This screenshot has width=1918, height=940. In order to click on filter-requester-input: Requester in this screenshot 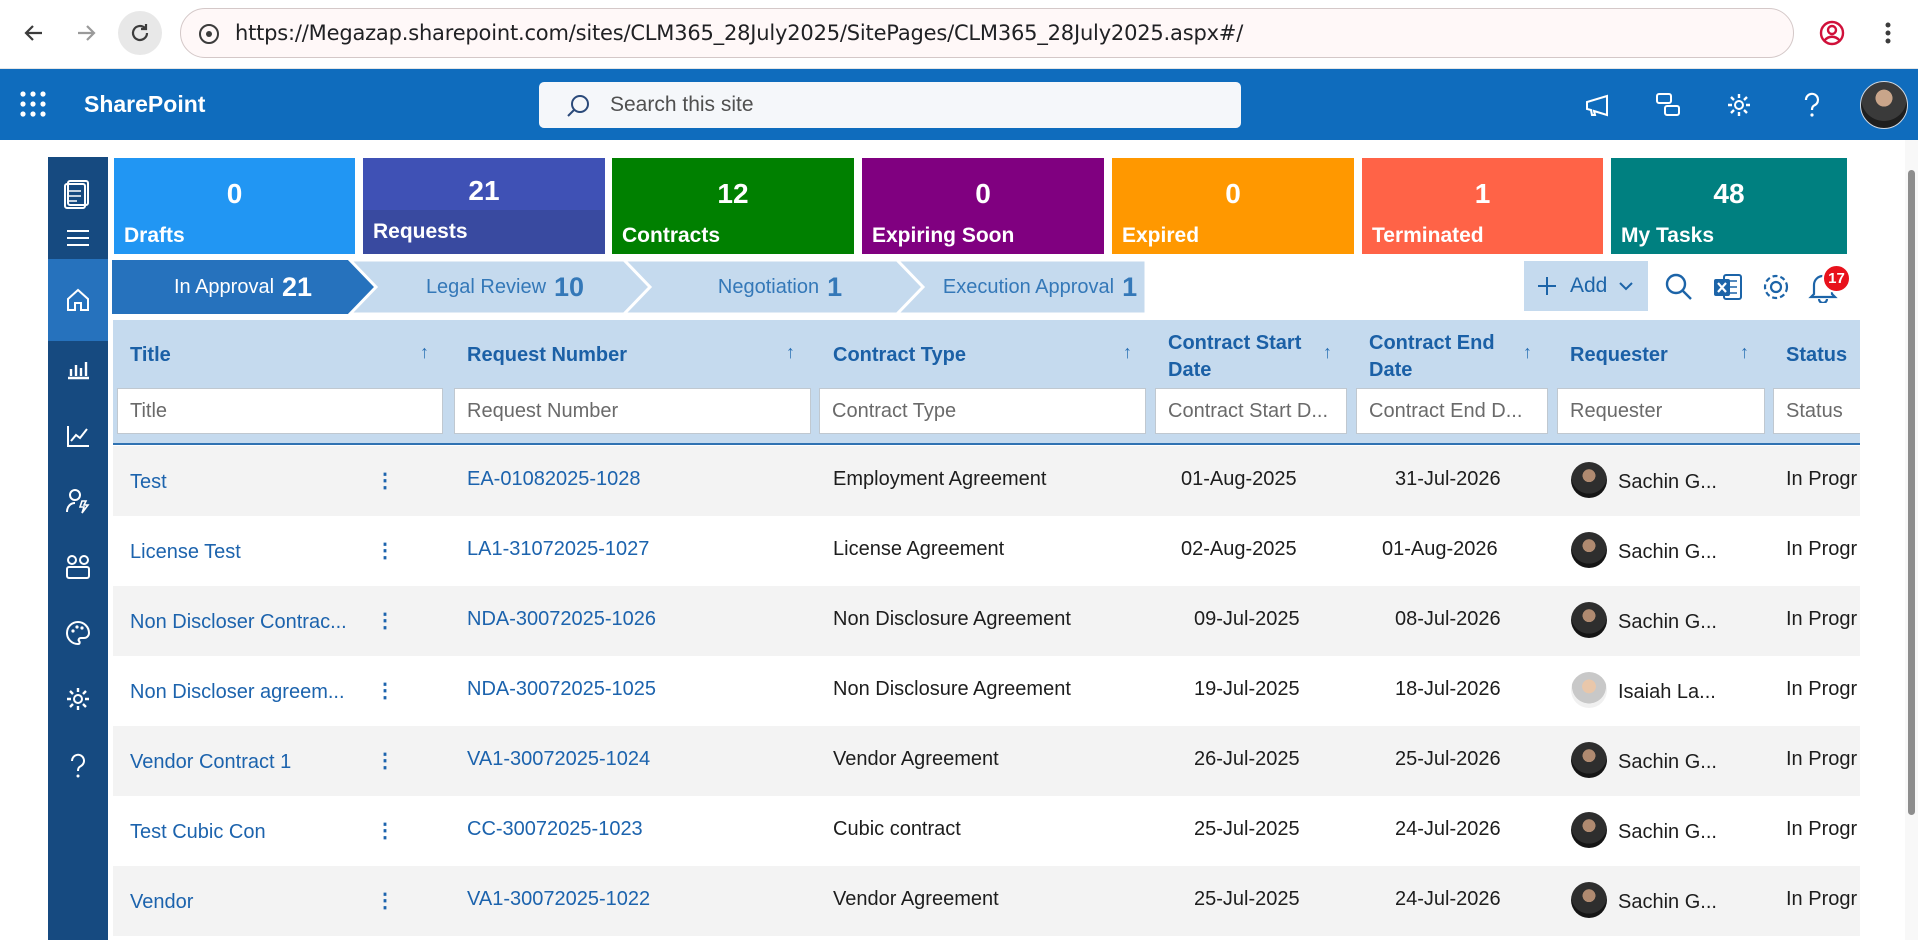, I will do `click(1661, 411)`.